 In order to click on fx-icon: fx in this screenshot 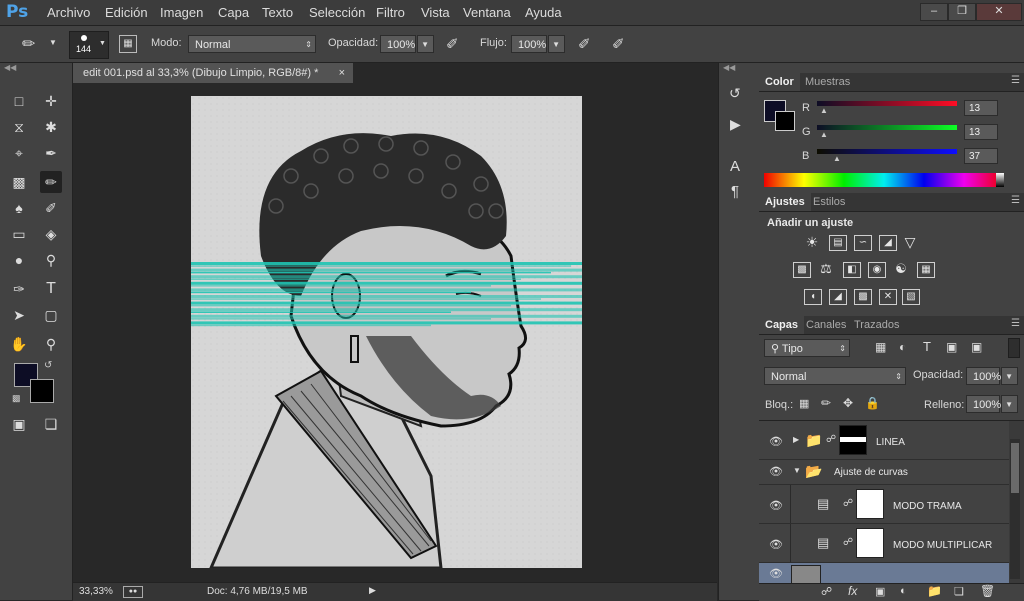, I will do `click(852, 591)`.